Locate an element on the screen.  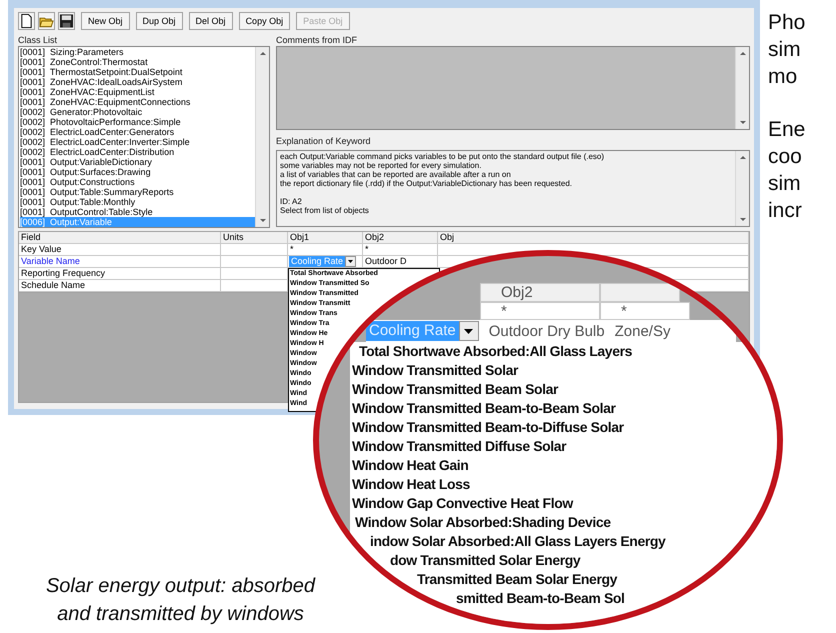
explanation-text: each Output:Variable command picks variables to be put onto the standard output file (.eso) some variables may not be reported for every simulation. a list of variables that can be reported are available after a run on the report dictionary file (.rdd) if the Output:VariableDictionary has been requested. is located at coordinates (442, 170).